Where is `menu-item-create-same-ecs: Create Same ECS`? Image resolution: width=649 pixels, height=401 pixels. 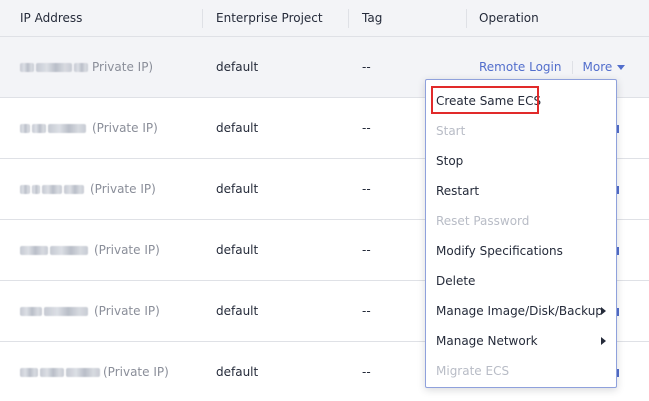
menu-item-create-same-ecs: Create Same ECS is located at coordinates (521, 101).